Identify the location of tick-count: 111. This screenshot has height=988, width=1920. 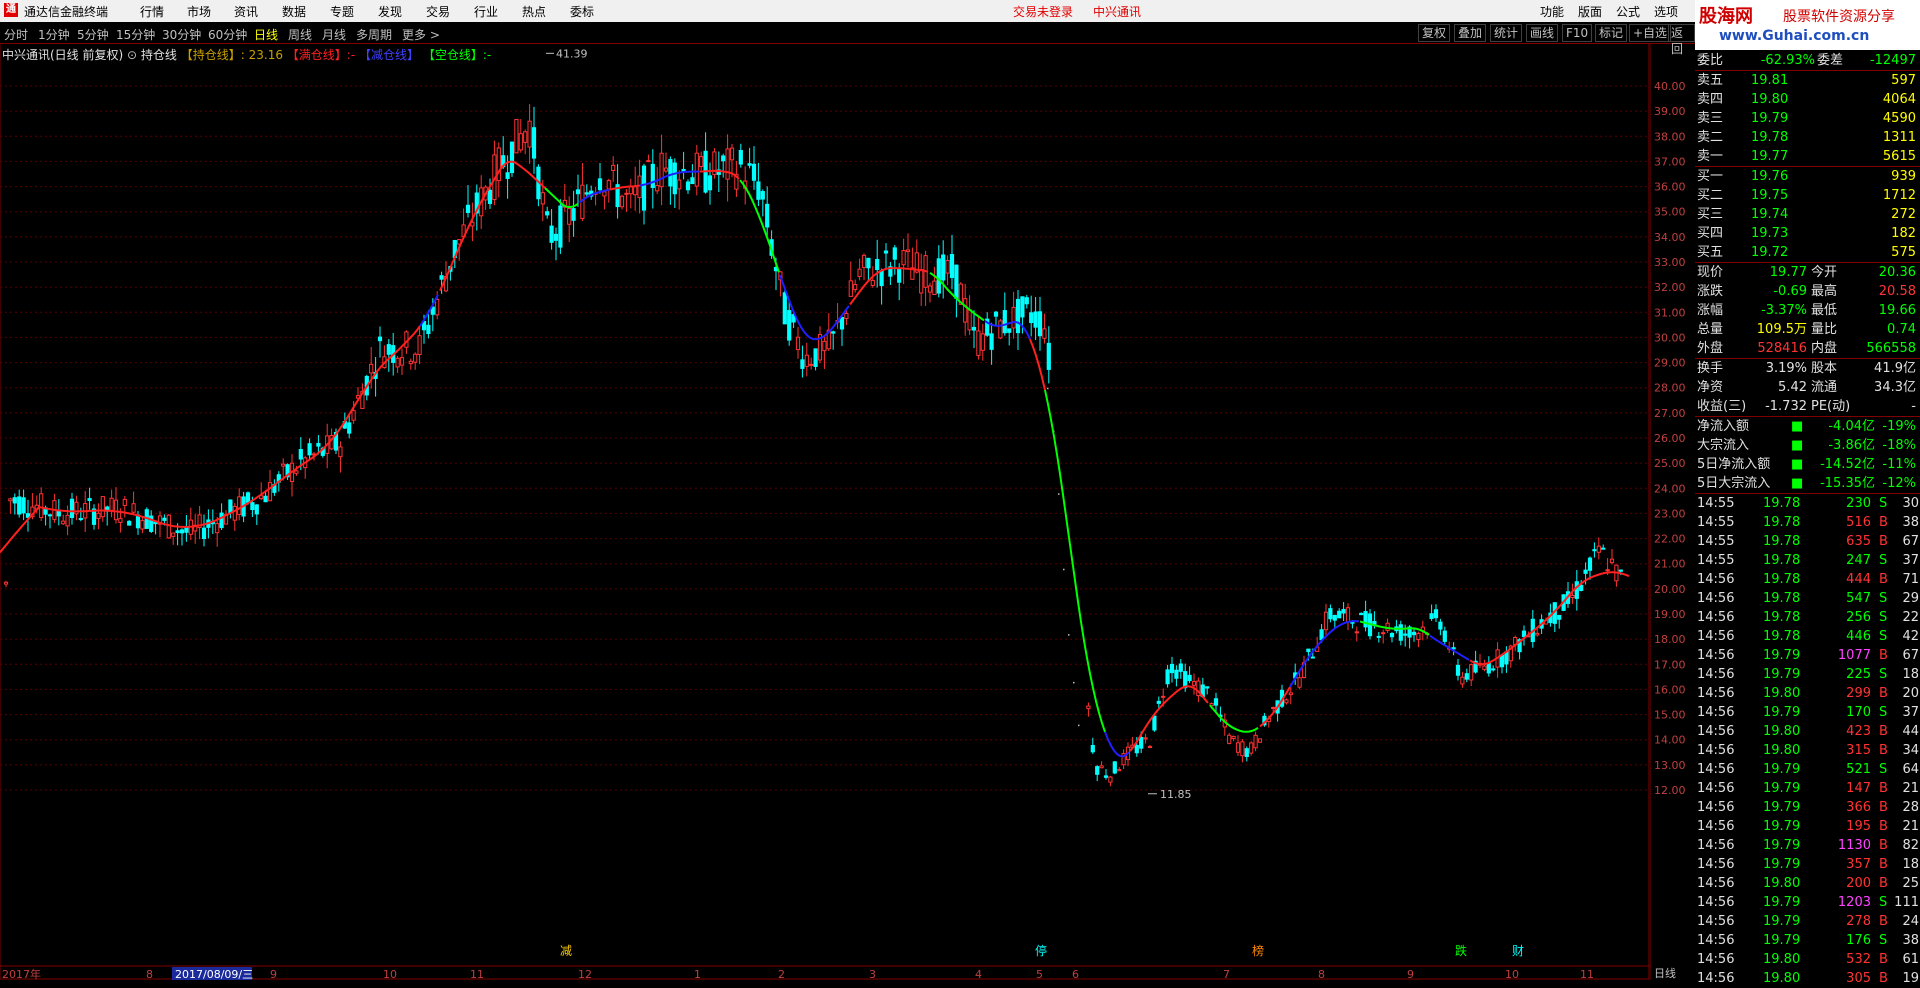
(1906, 902).